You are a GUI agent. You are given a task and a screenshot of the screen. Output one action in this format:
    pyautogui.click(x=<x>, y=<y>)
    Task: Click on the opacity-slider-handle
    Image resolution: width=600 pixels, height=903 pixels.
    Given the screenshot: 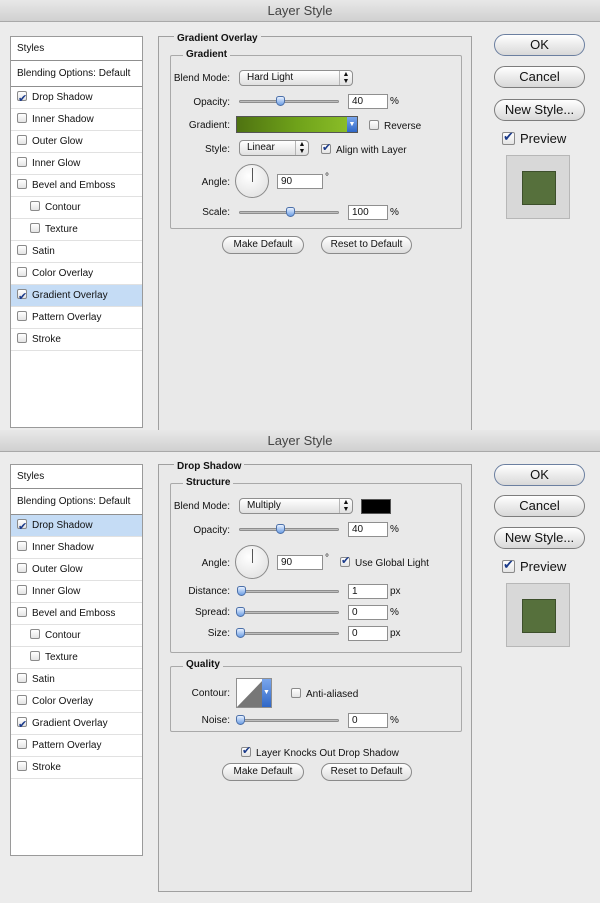 What is the action you would take?
    pyautogui.click(x=280, y=101)
    